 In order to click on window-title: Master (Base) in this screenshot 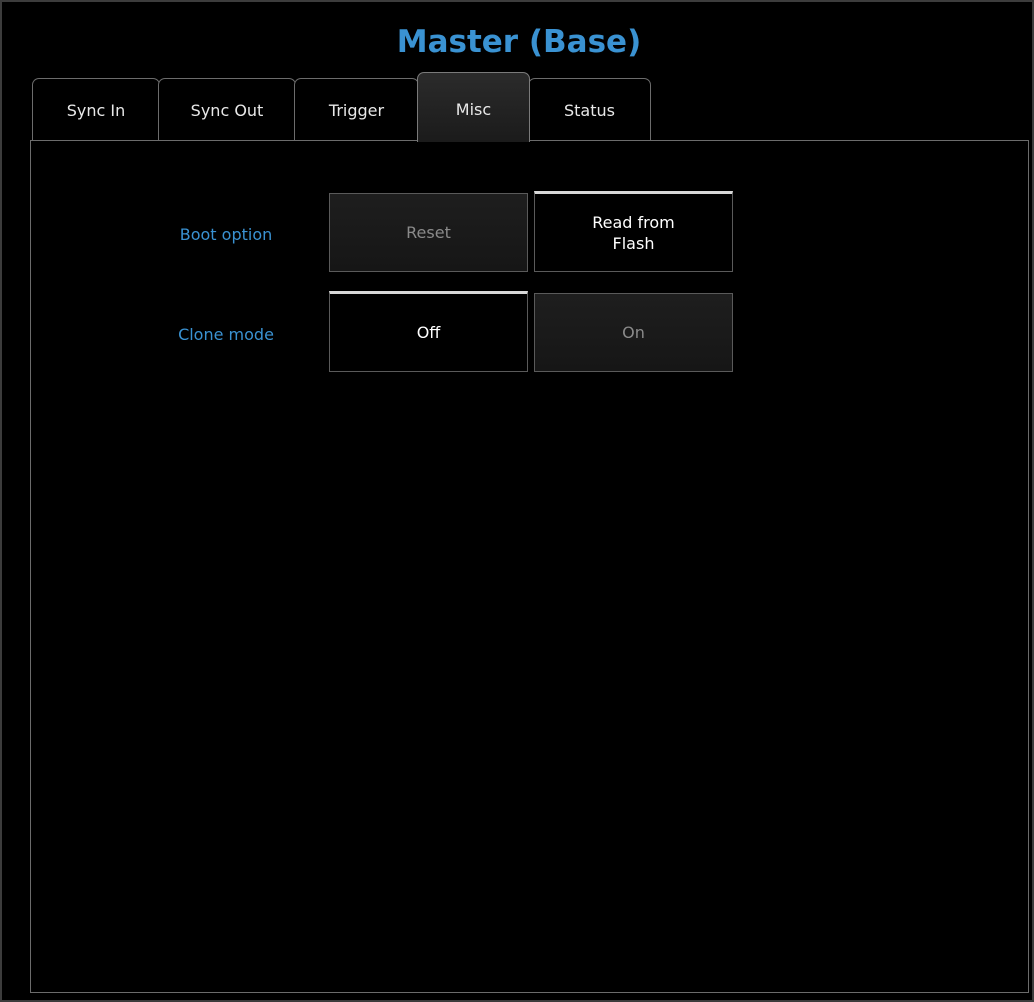, I will do `click(519, 42)`.